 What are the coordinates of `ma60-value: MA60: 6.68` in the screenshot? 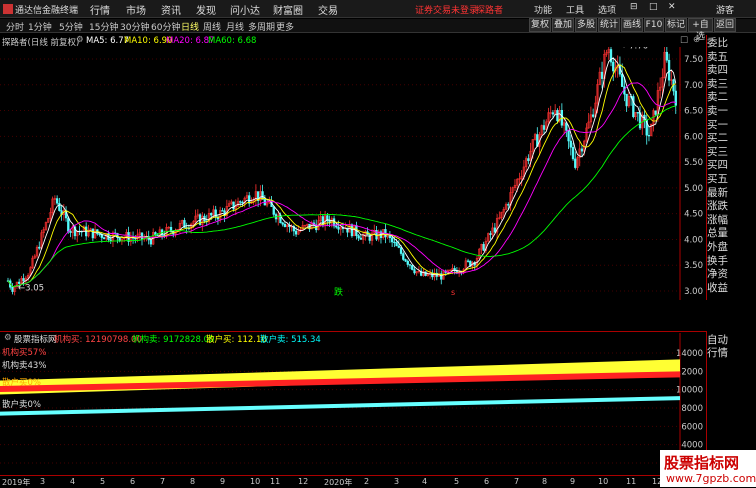 It's located at (232, 41).